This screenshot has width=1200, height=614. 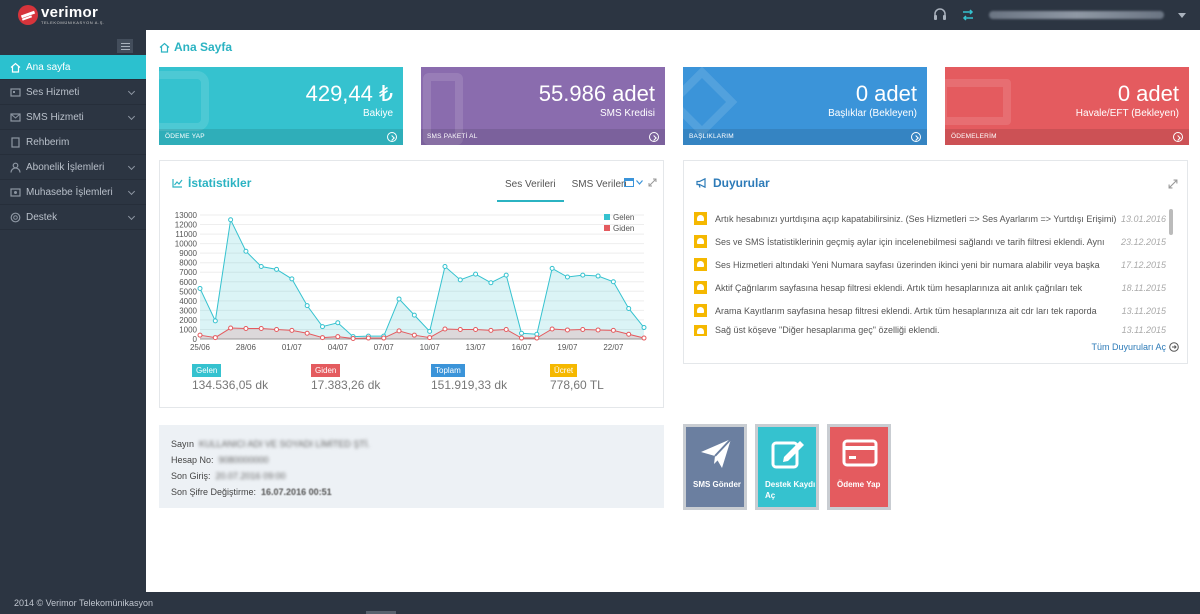 I want to click on user-name-blurred, so click(x=1076, y=15).